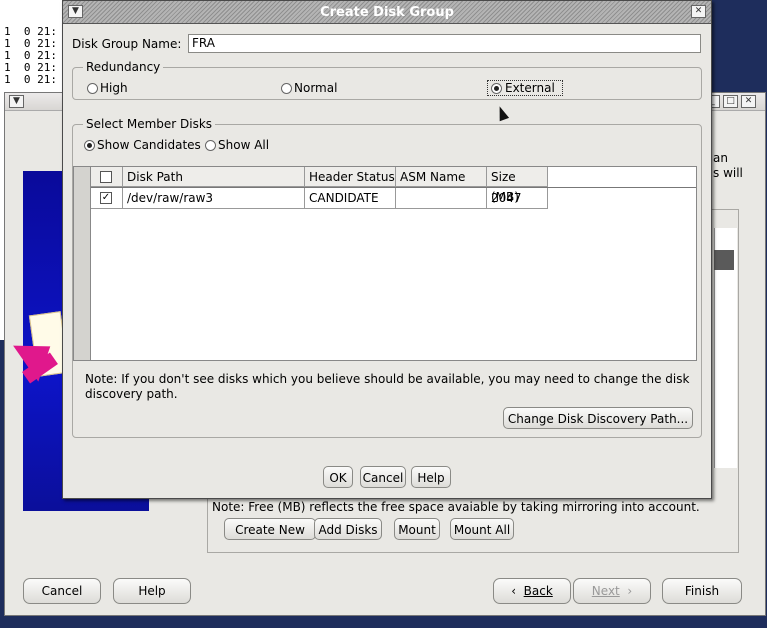 The height and width of the screenshot is (628, 767). Describe the element at coordinates (517, 591) in the screenshot. I see `chevron-left-icon: ‹` at that location.